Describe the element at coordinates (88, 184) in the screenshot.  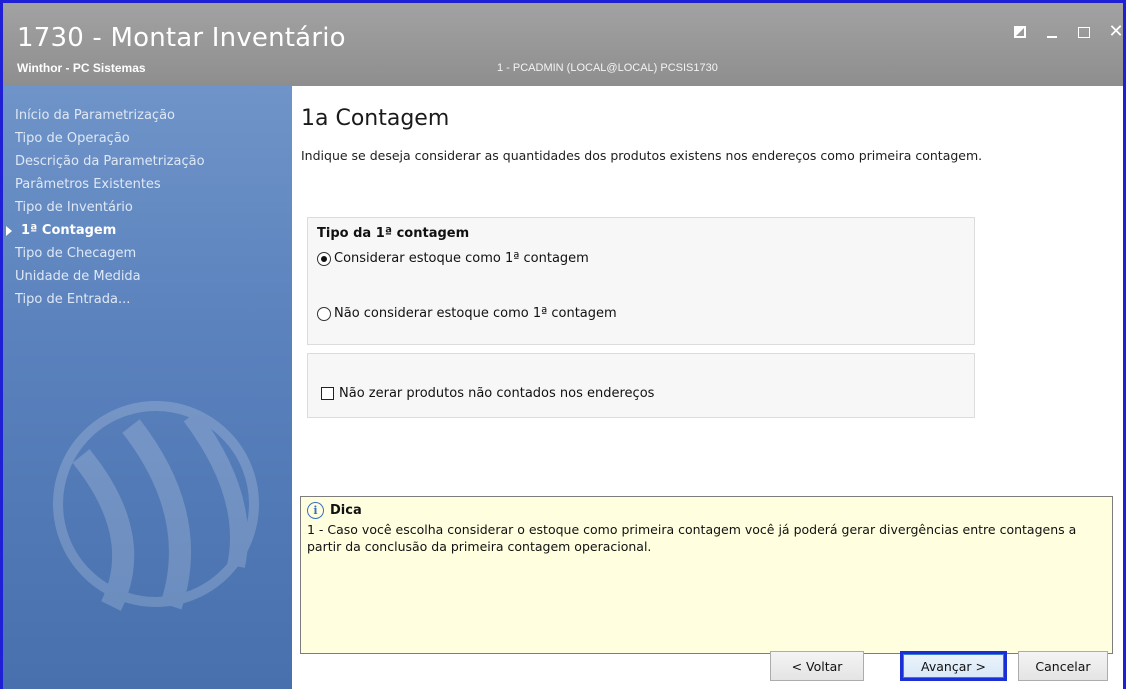
I see `step-label: Parâmetros Existentes` at that location.